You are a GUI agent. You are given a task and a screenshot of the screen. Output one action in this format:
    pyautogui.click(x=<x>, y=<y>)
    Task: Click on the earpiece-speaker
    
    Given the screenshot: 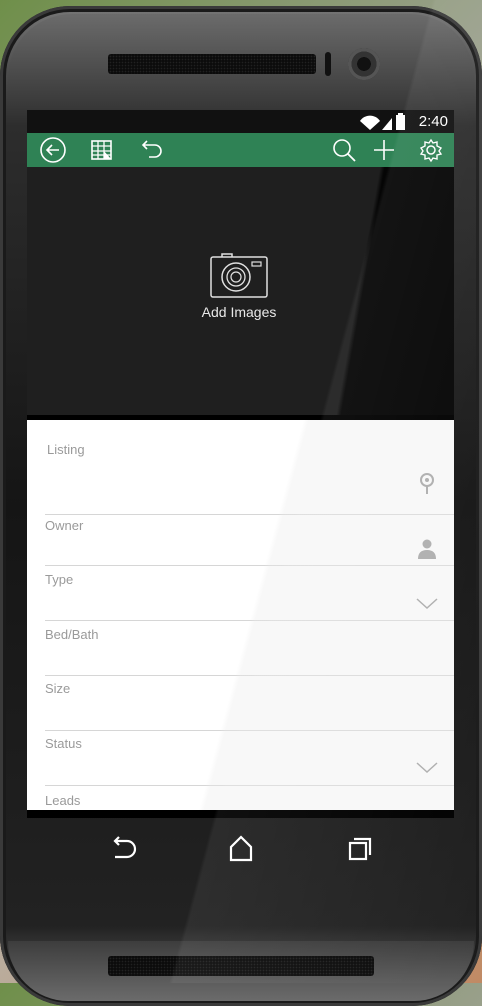 What is the action you would take?
    pyautogui.click(x=212, y=64)
    